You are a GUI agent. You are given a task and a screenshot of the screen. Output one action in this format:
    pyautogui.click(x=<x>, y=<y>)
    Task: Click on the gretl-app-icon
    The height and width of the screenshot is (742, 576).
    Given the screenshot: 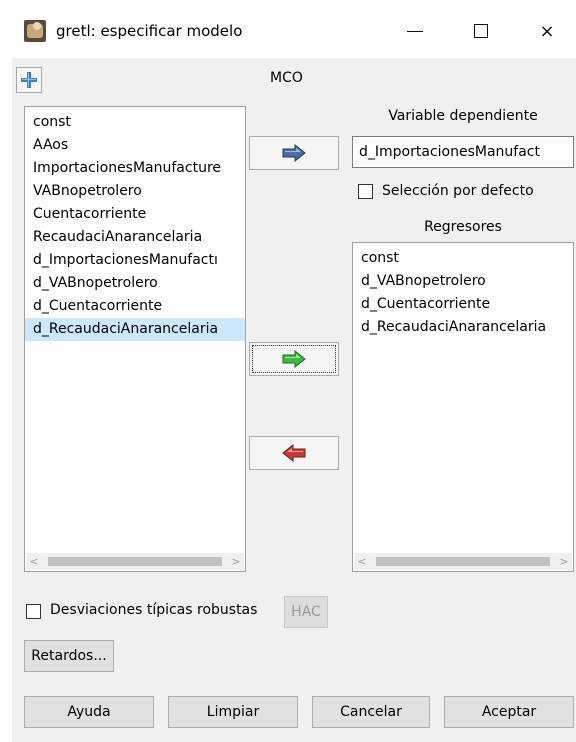 What is the action you would take?
    pyautogui.click(x=35, y=31)
    